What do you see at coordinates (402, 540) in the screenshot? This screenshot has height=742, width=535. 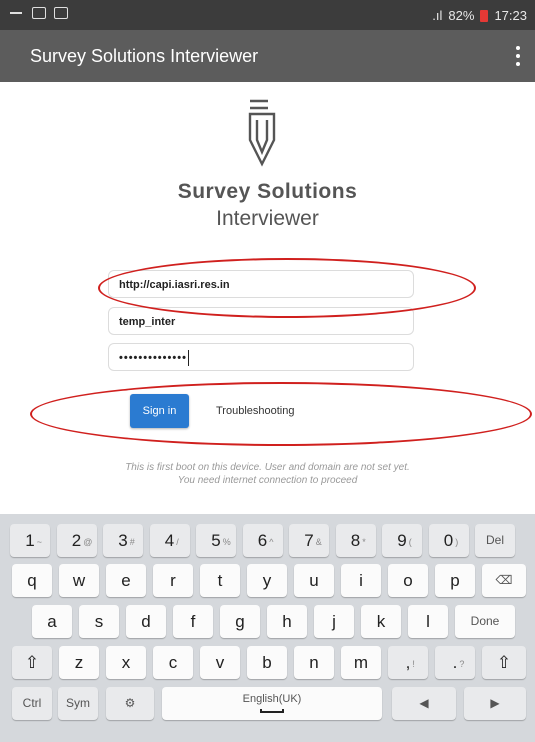 I see `key-9: 9(` at bounding box center [402, 540].